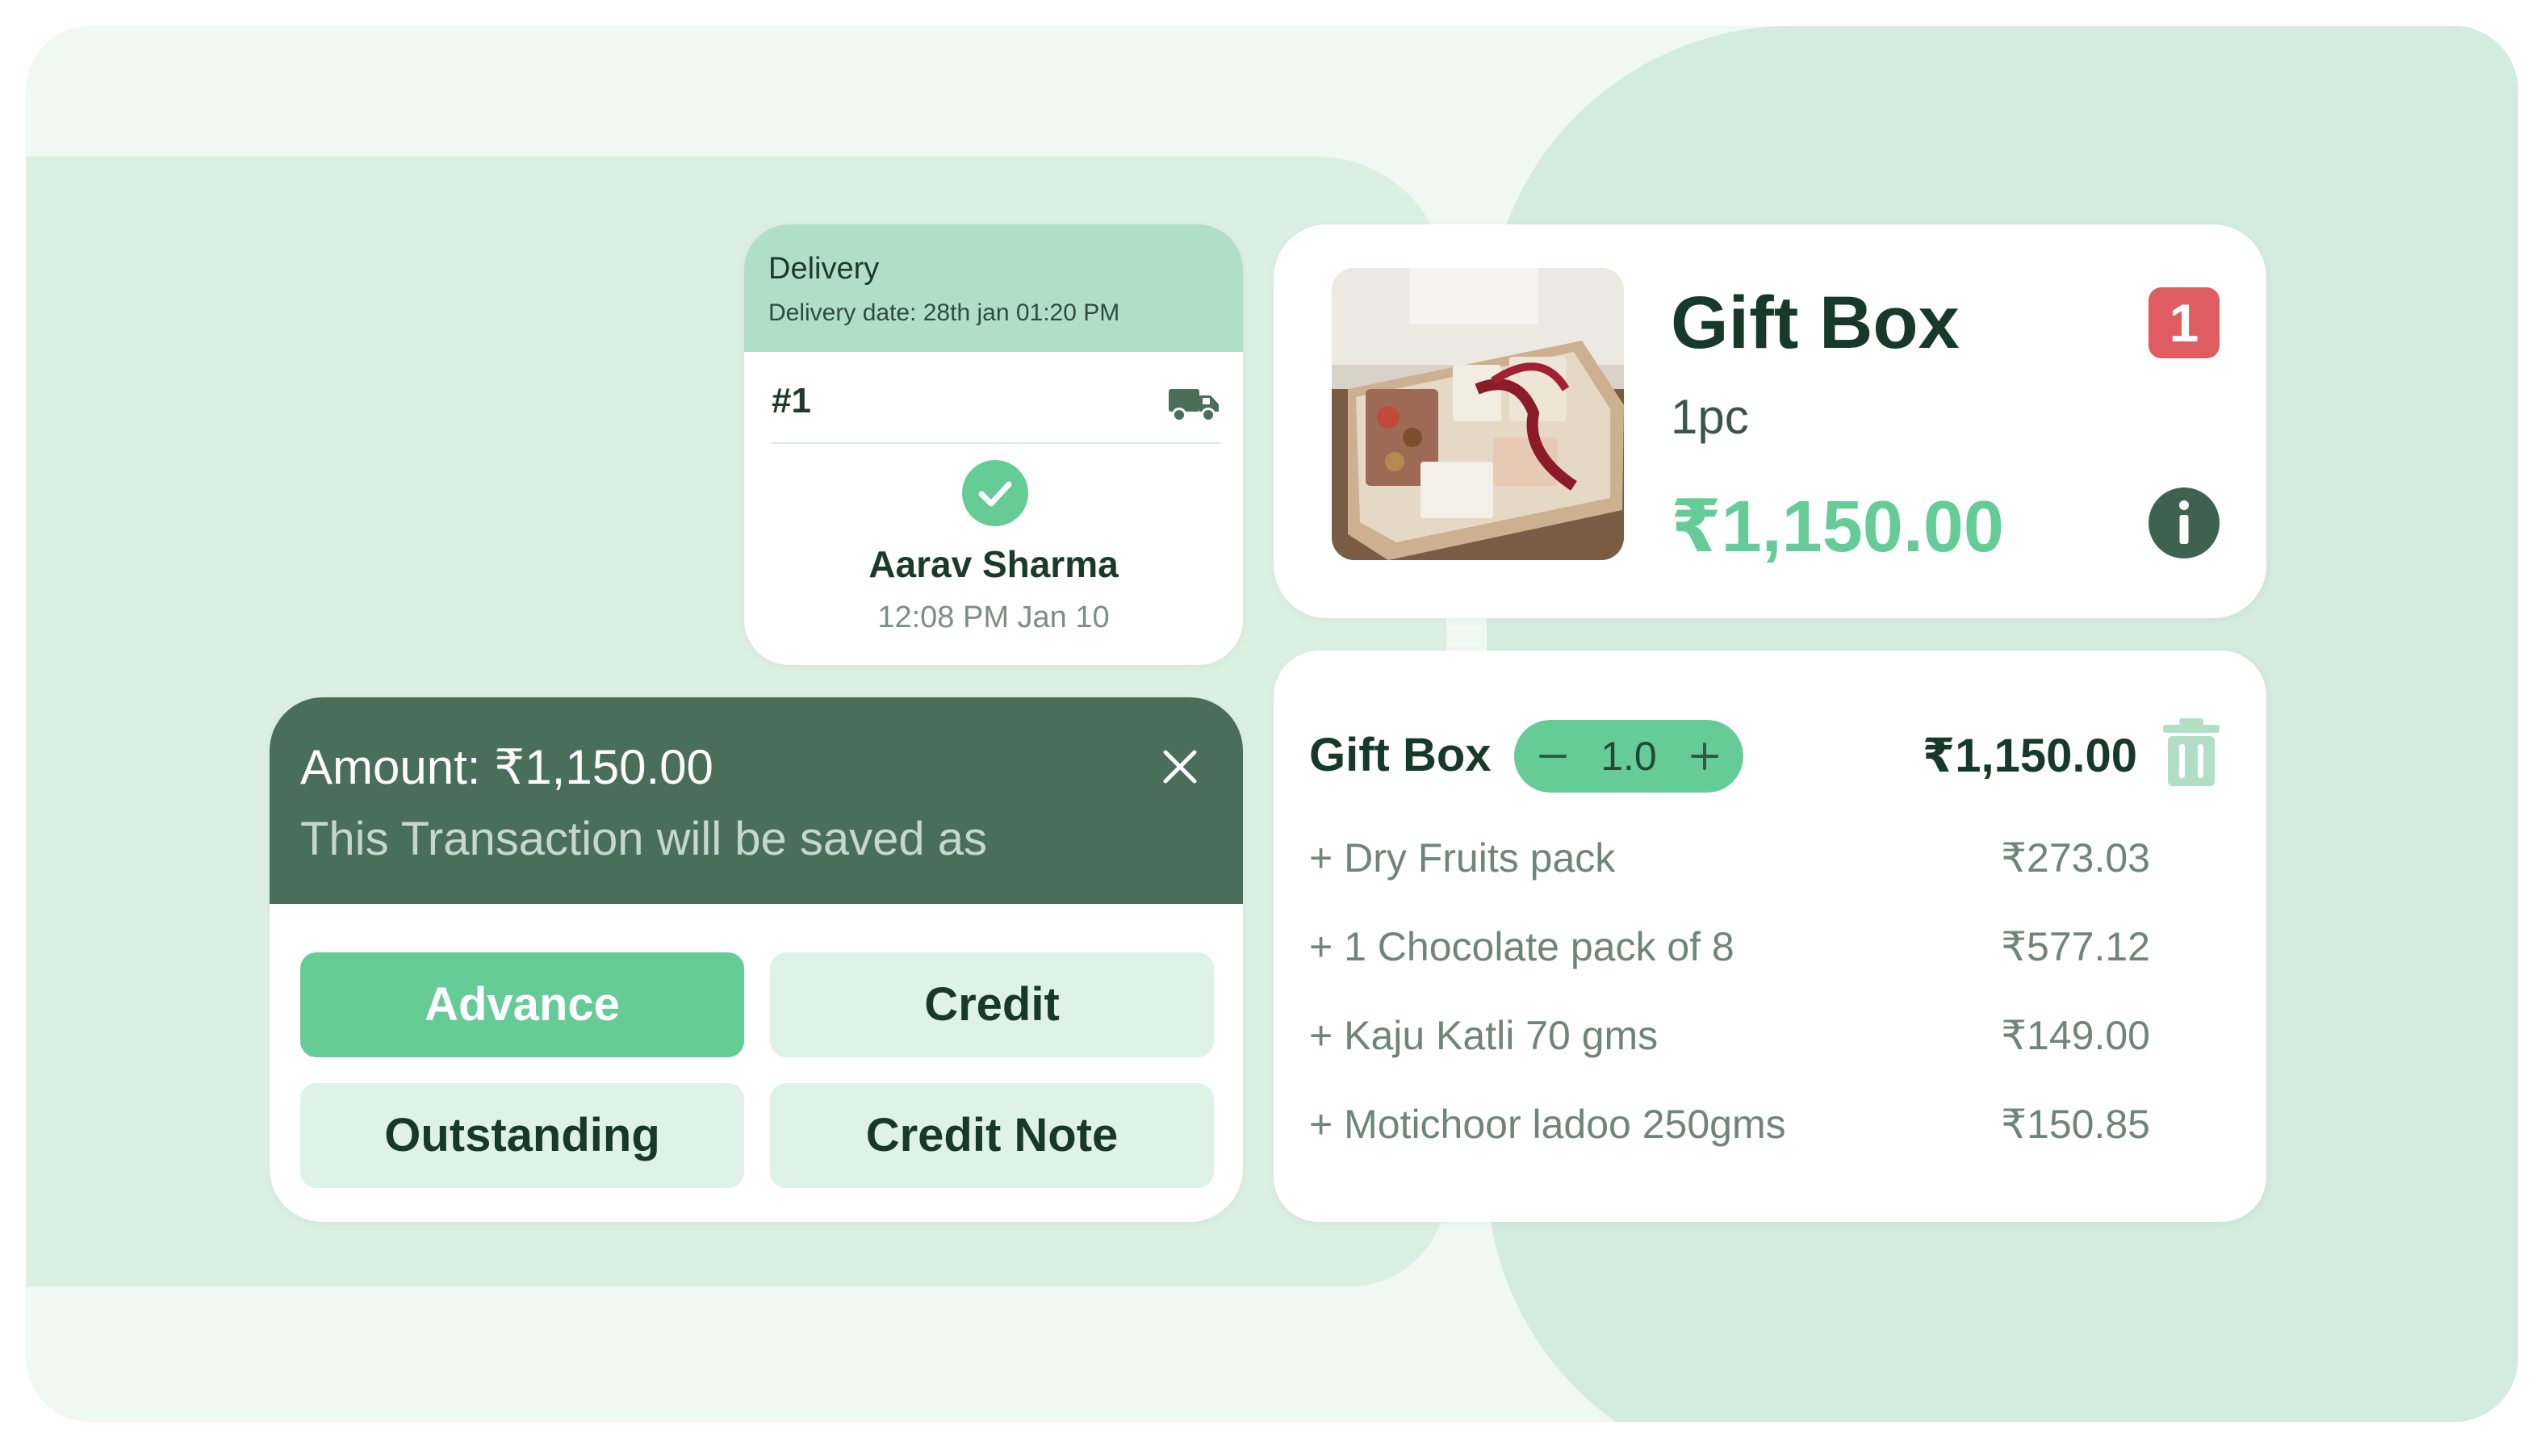 The height and width of the screenshot is (1456, 2544). What do you see at coordinates (944, 312) in the screenshot?
I see `delivery-date: Delivery date: 28th jan 01:20 PM` at bounding box center [944, 312].